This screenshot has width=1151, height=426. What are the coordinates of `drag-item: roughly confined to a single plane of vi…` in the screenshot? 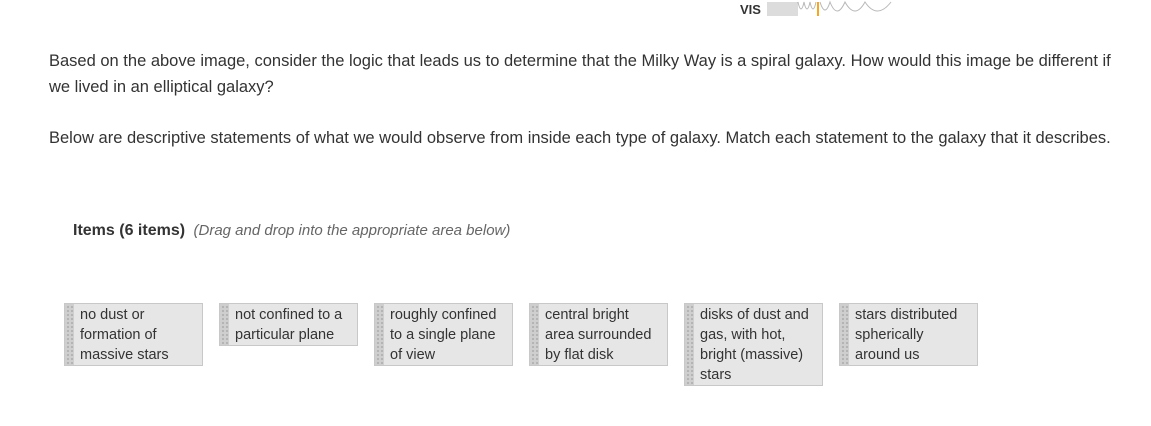 It's located at (443, 334).